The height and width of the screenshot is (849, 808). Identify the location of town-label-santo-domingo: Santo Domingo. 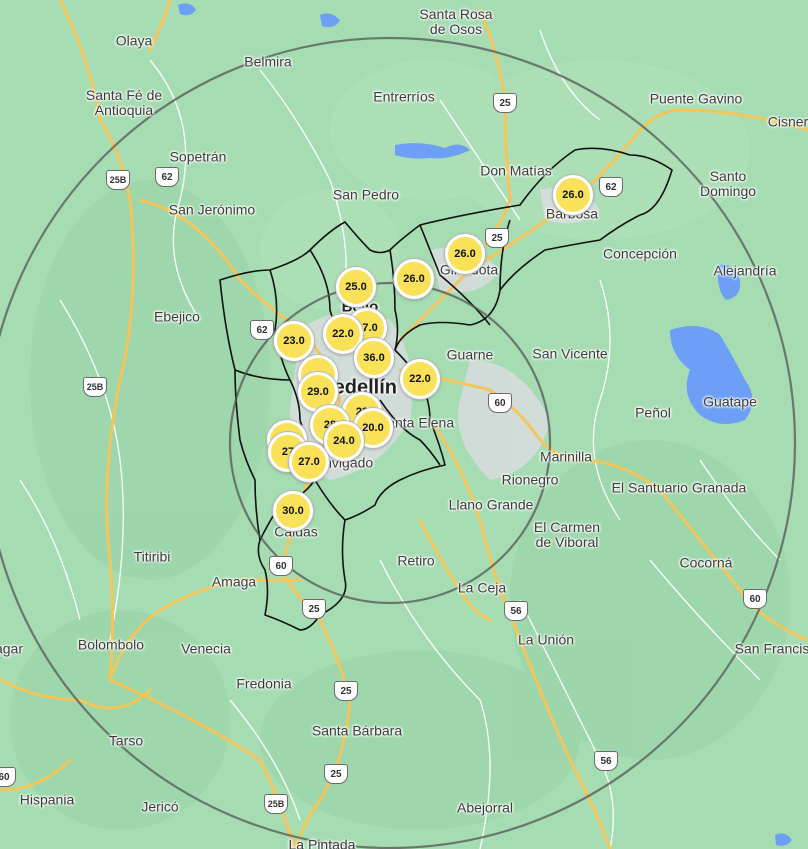
(728, 183).